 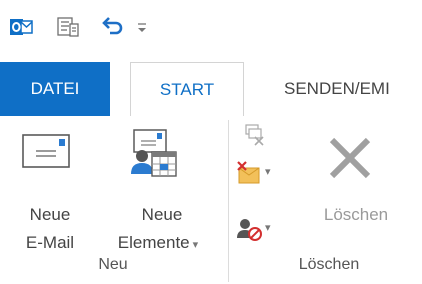 I want to click on new-items-label-line1: Neue, so click(x=162, y=214).